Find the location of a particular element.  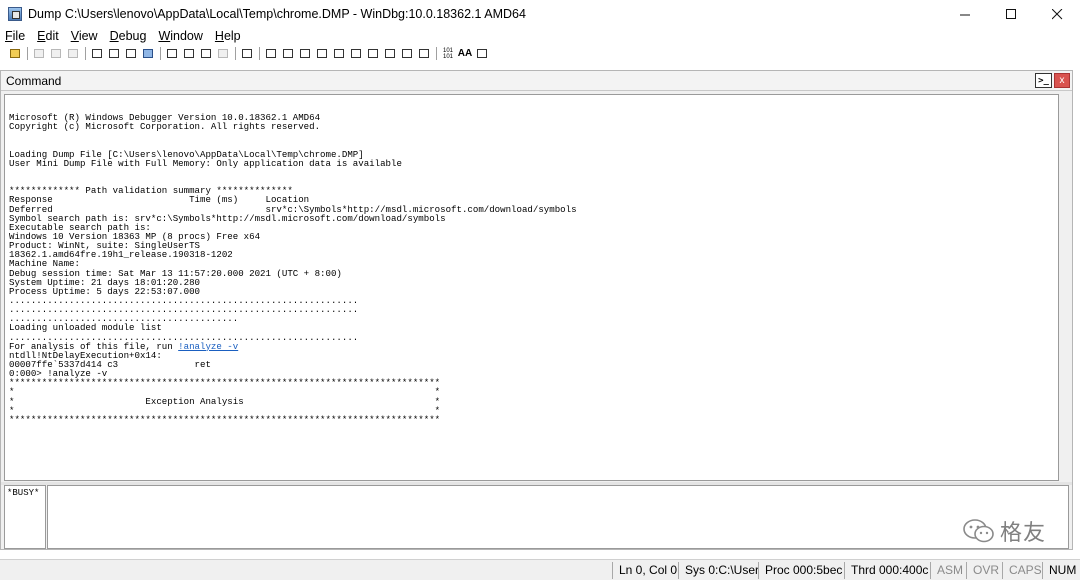

processes-threads-icon is located at coordinates (407, 53).